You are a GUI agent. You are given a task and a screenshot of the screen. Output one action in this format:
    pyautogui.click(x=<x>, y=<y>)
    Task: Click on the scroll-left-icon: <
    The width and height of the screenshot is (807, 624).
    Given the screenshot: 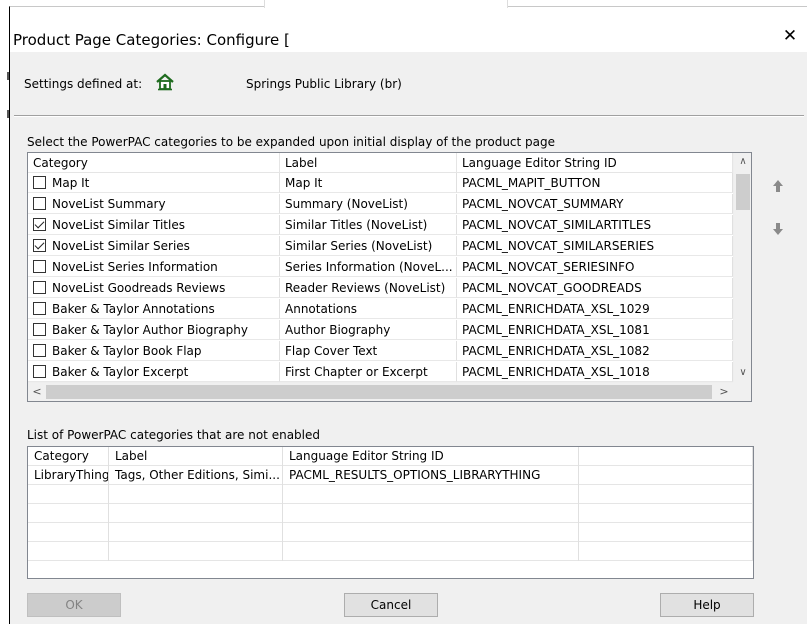 What is the action you would take?
    pyautogui.click(x=37, y=392)
    